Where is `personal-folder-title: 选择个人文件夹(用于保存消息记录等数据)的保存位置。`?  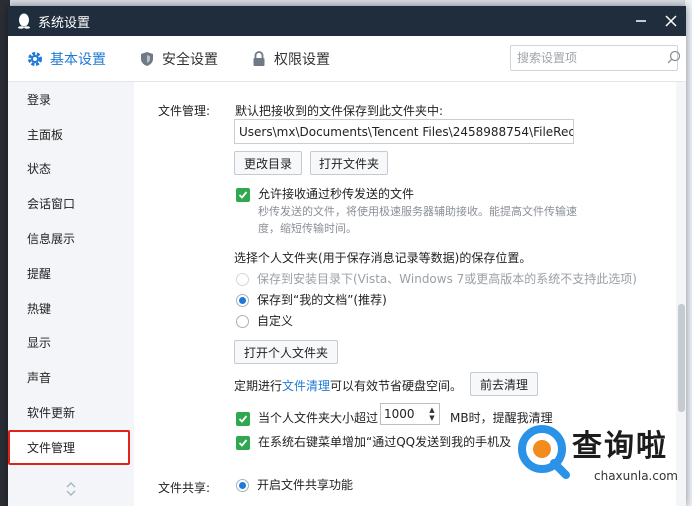
personal-folder-title: 选择个人文件夹(用于保存消息记录等数据)的保存位置。 is located at coordinates (383, 258).